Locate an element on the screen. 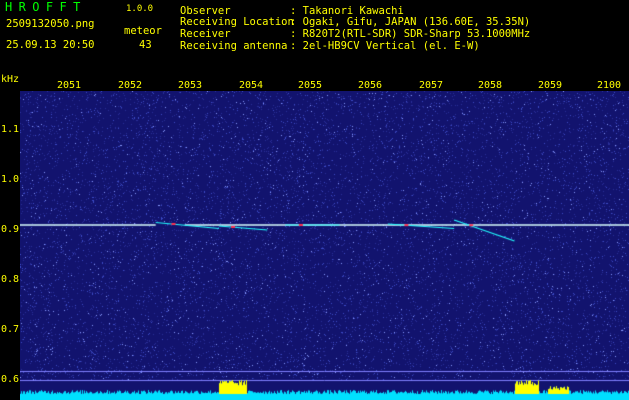 The height and width of the screenshot is (400, 629). x-tick-label: 2059 is located at coordinates (550, 85).